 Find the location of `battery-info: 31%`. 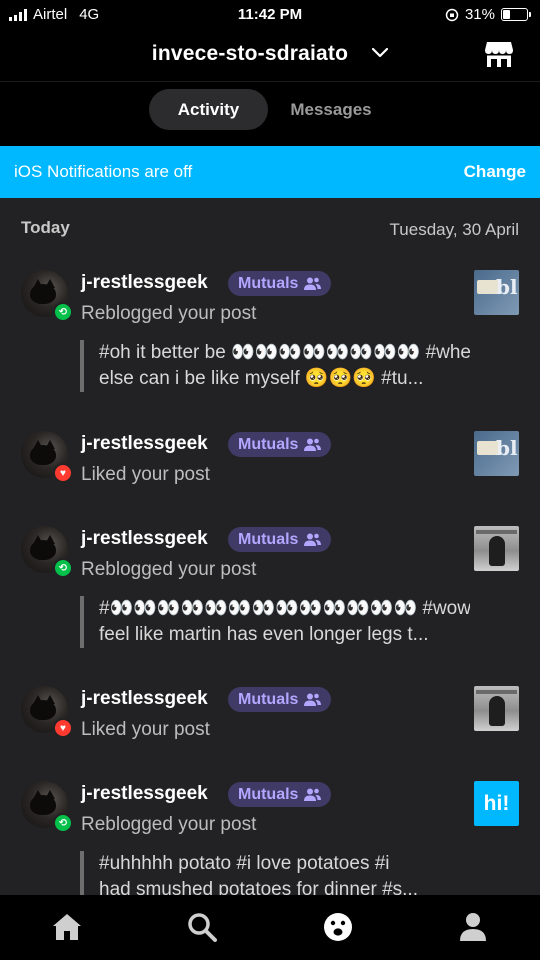

battery-info: 31% is located at coordinates (488, 14).